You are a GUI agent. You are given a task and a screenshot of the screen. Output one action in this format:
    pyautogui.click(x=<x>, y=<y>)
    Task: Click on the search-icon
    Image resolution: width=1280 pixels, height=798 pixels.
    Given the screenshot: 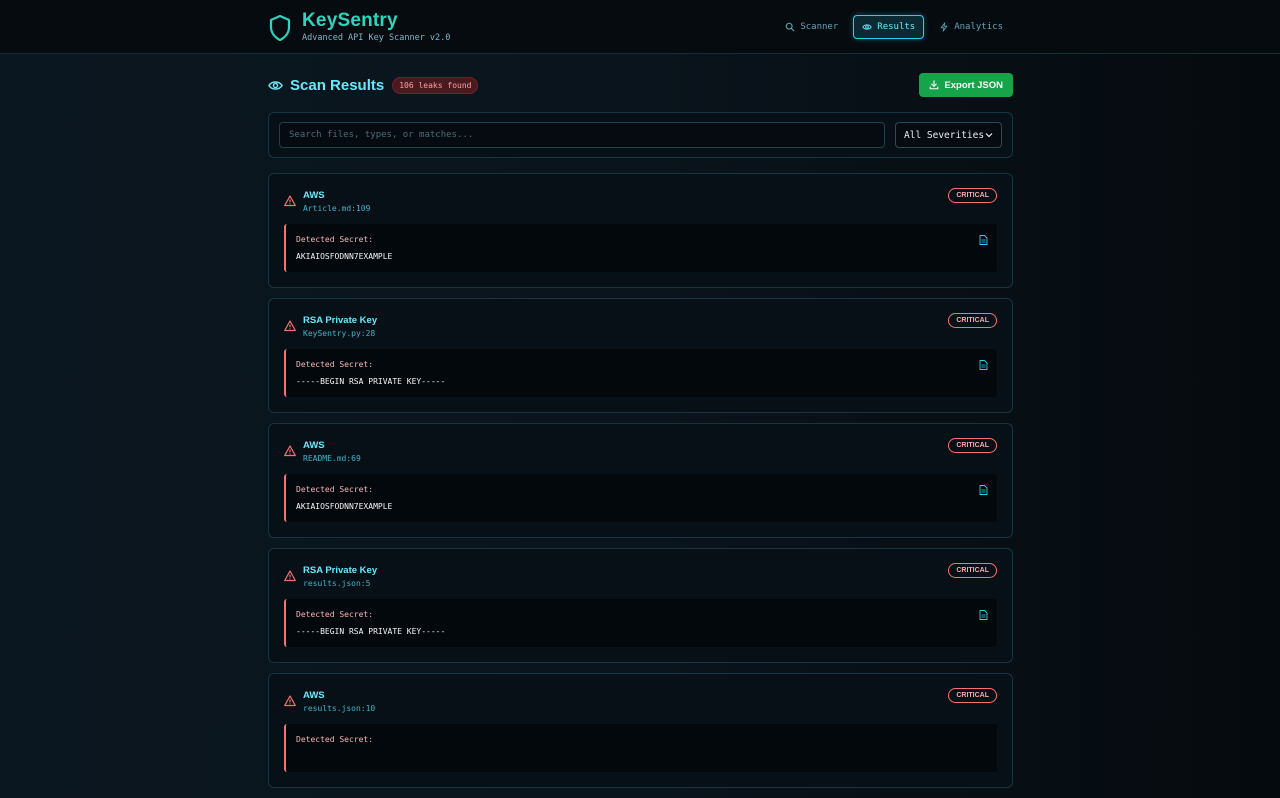 What is the action you would take?
    pyautogui.click(x=790, y=27)
    